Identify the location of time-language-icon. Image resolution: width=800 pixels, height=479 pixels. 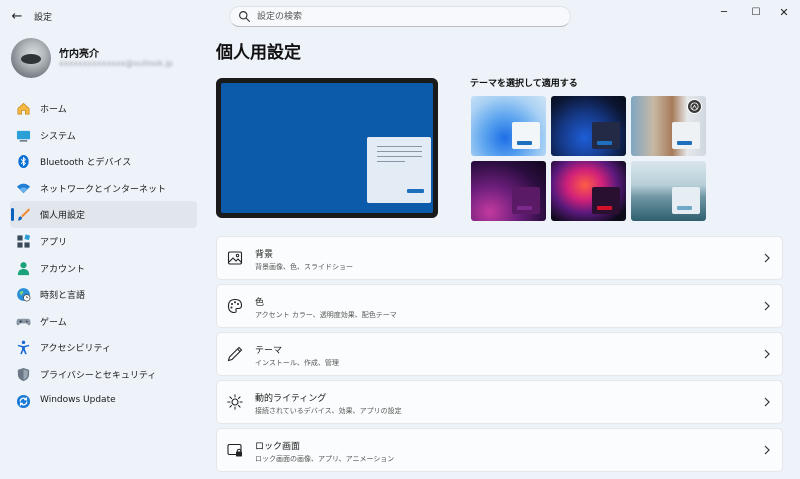
(24, 295).